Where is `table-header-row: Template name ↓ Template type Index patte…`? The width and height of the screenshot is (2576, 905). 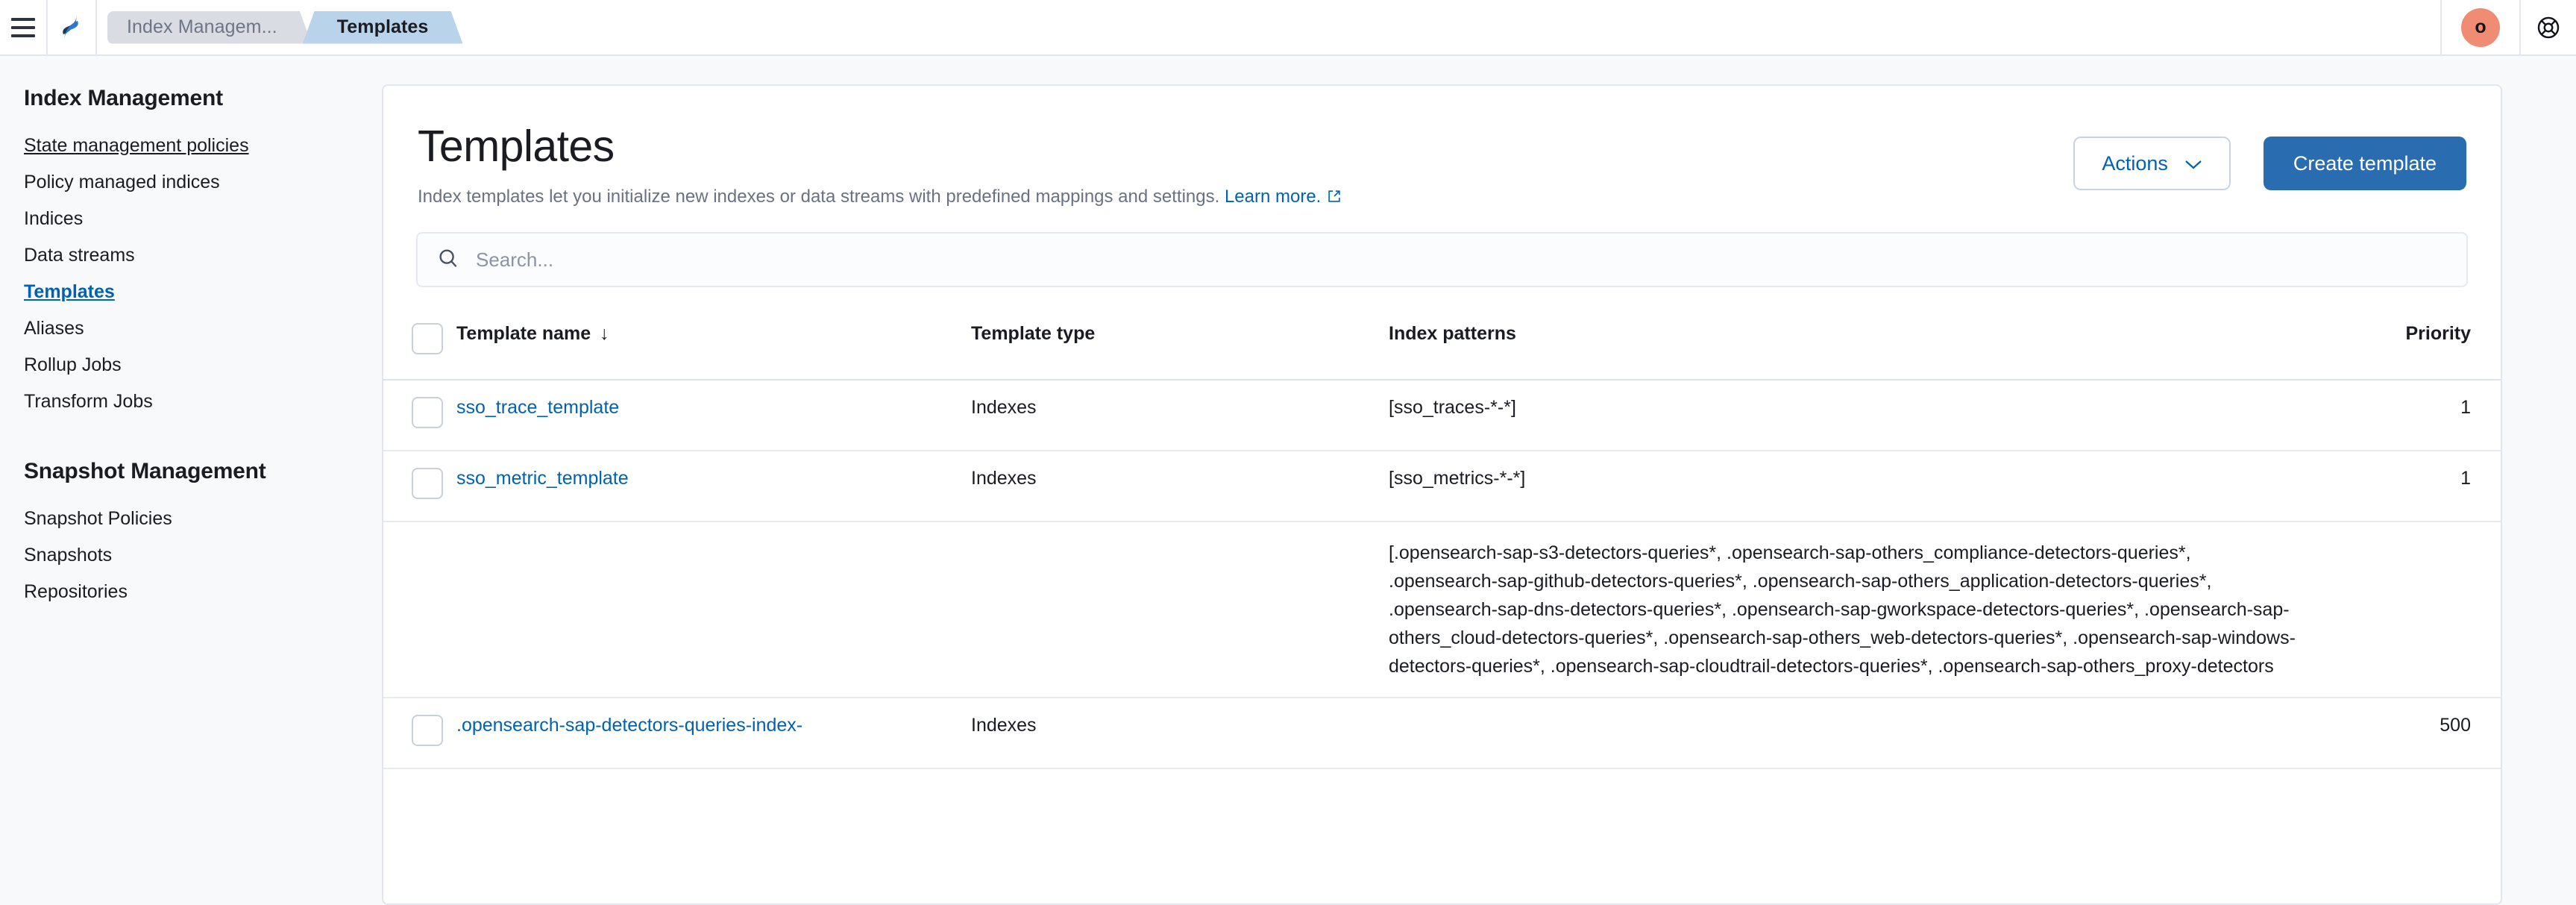
table-header-row: Template name ↓ Template type Index patte… is located at coordinates (1442, 344).